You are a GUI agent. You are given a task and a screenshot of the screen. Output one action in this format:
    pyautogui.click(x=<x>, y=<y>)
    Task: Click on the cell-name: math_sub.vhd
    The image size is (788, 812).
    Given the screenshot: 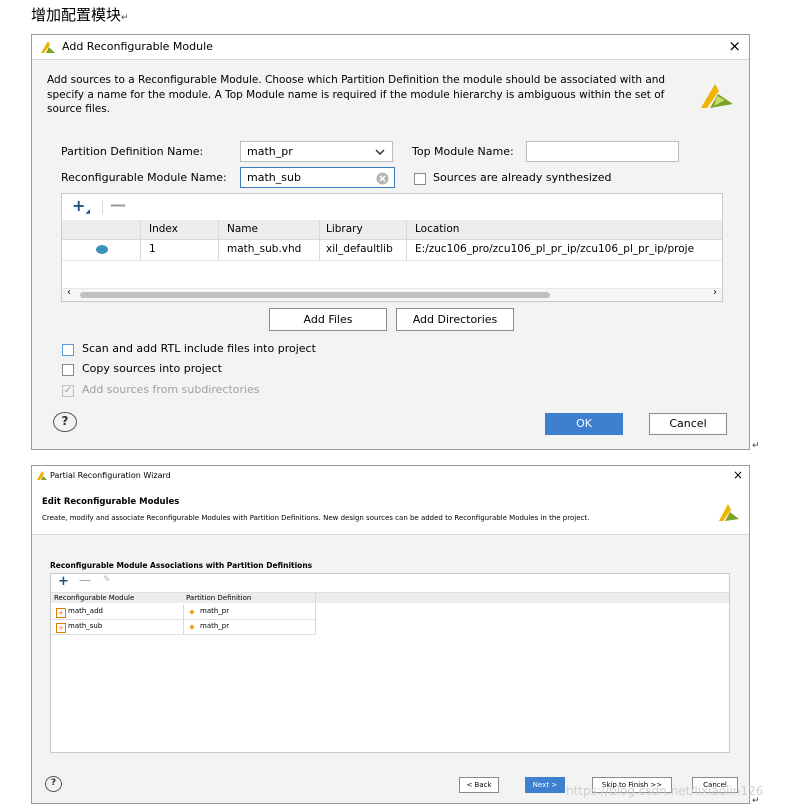 What is the action you would take?
    pyautogui.click(x=264, y=249)
    